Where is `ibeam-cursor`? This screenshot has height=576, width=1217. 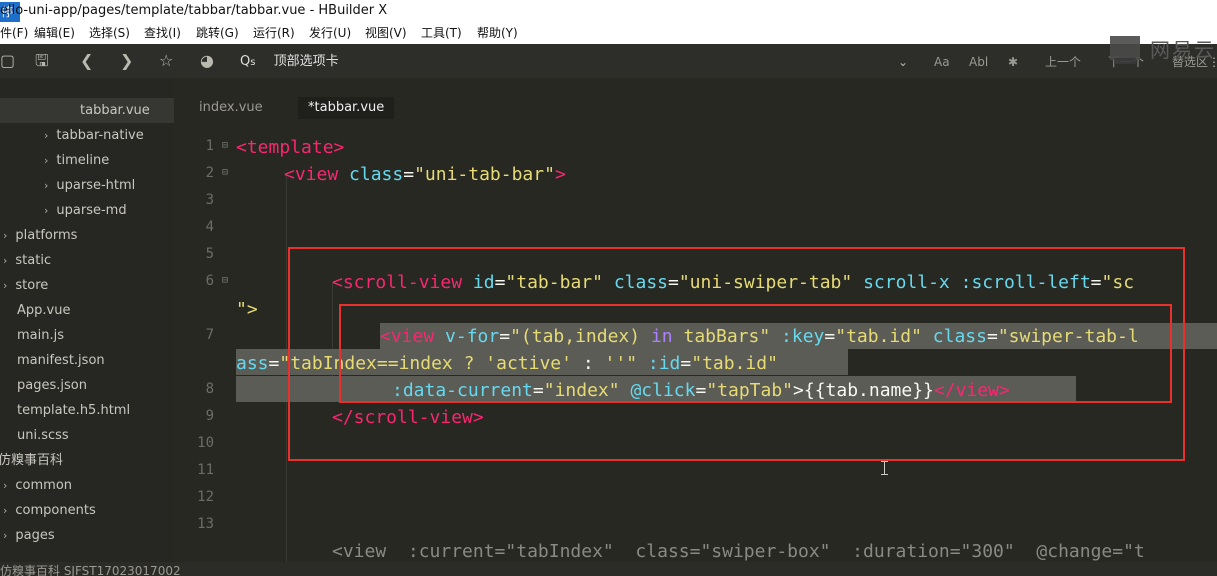
ibeam-cursor is located at coordinates (884, 468).